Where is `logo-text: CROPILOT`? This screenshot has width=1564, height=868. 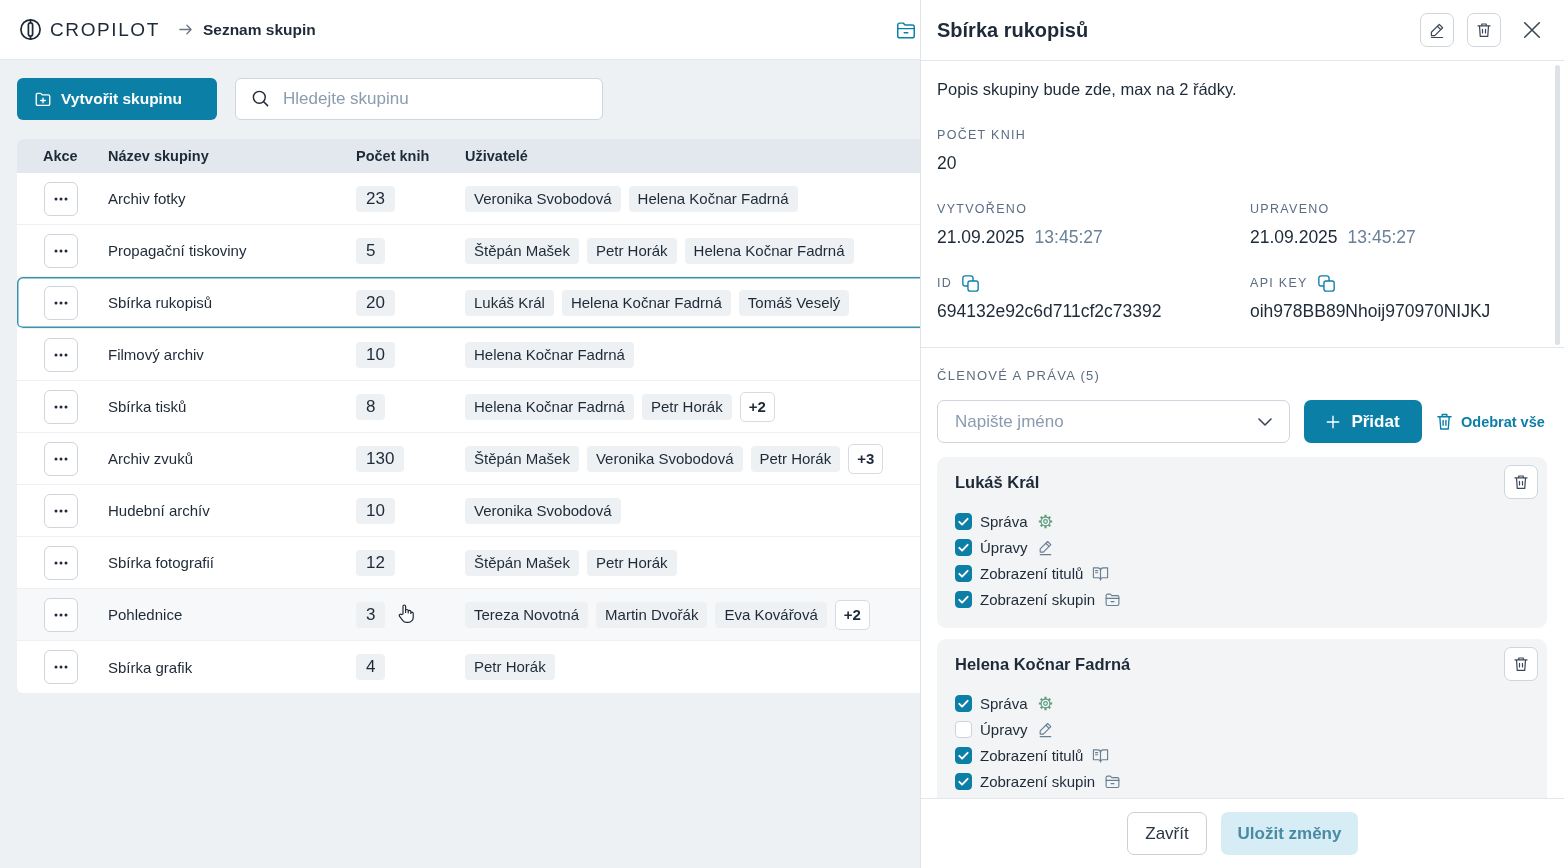
logo-text: CROPILOT is located at coordinates (105, 29).